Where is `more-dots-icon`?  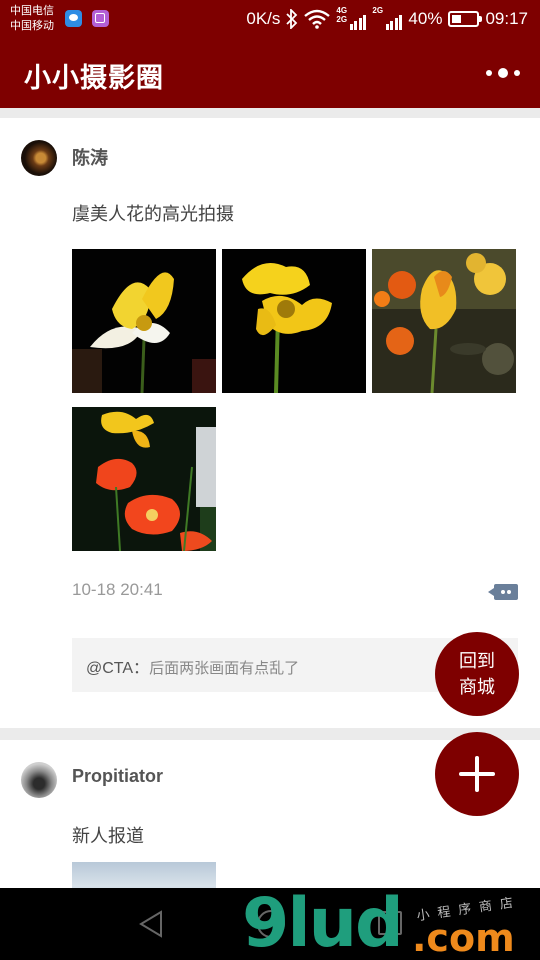 more-dots-icon is located at coordinates (503, 73).